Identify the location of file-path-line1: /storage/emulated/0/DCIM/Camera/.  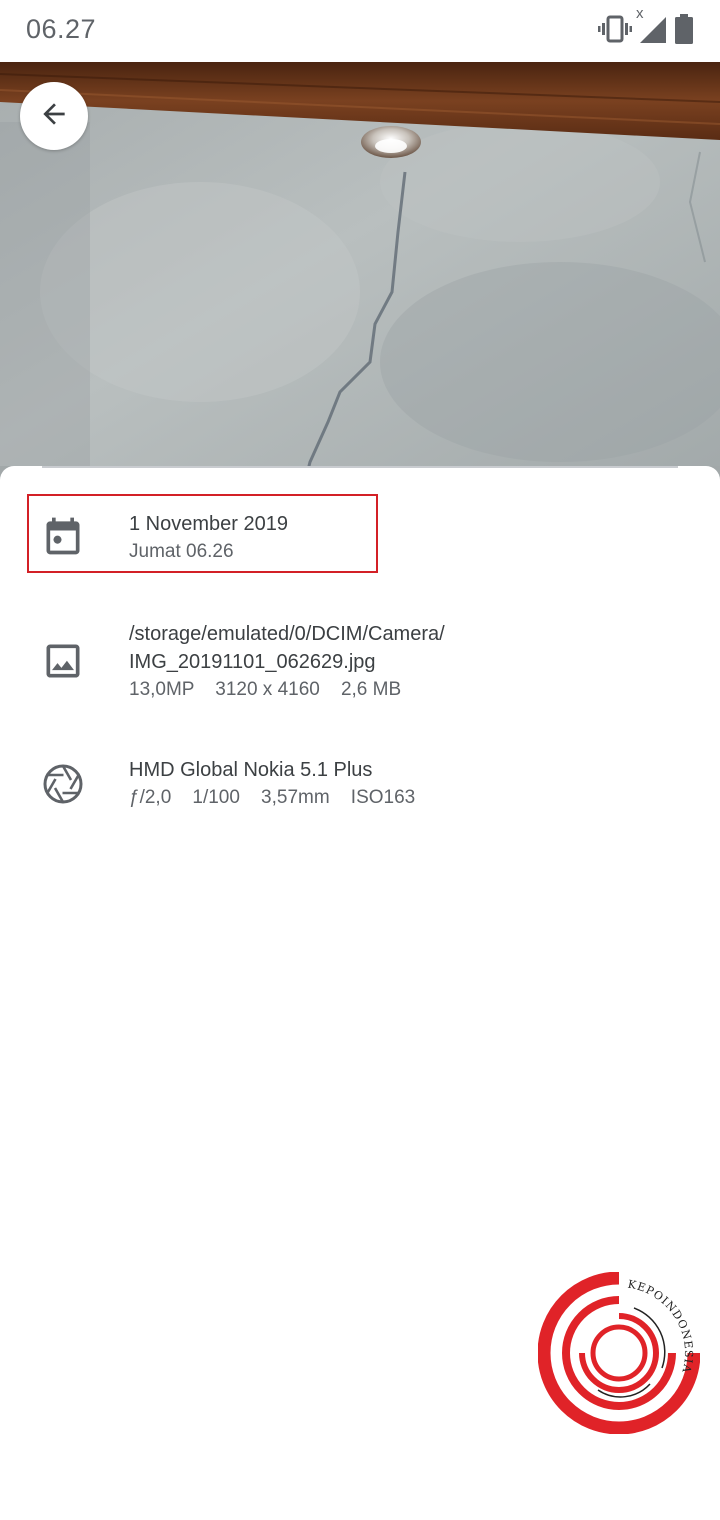
(287, 634).